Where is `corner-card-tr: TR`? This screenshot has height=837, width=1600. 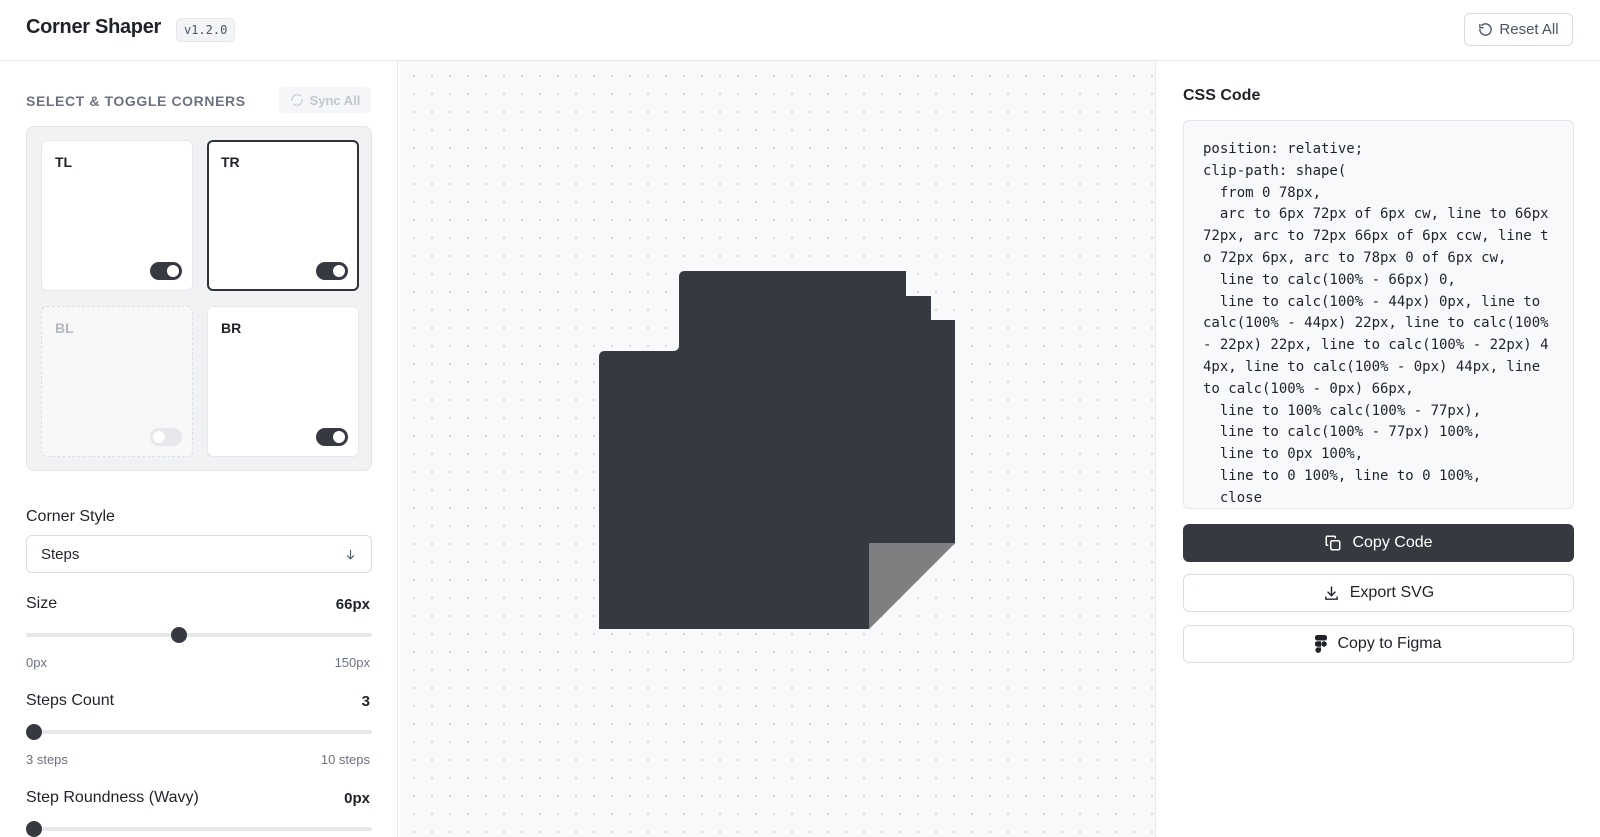 corner-card-tr: TR is located at coordinates (283, 215).